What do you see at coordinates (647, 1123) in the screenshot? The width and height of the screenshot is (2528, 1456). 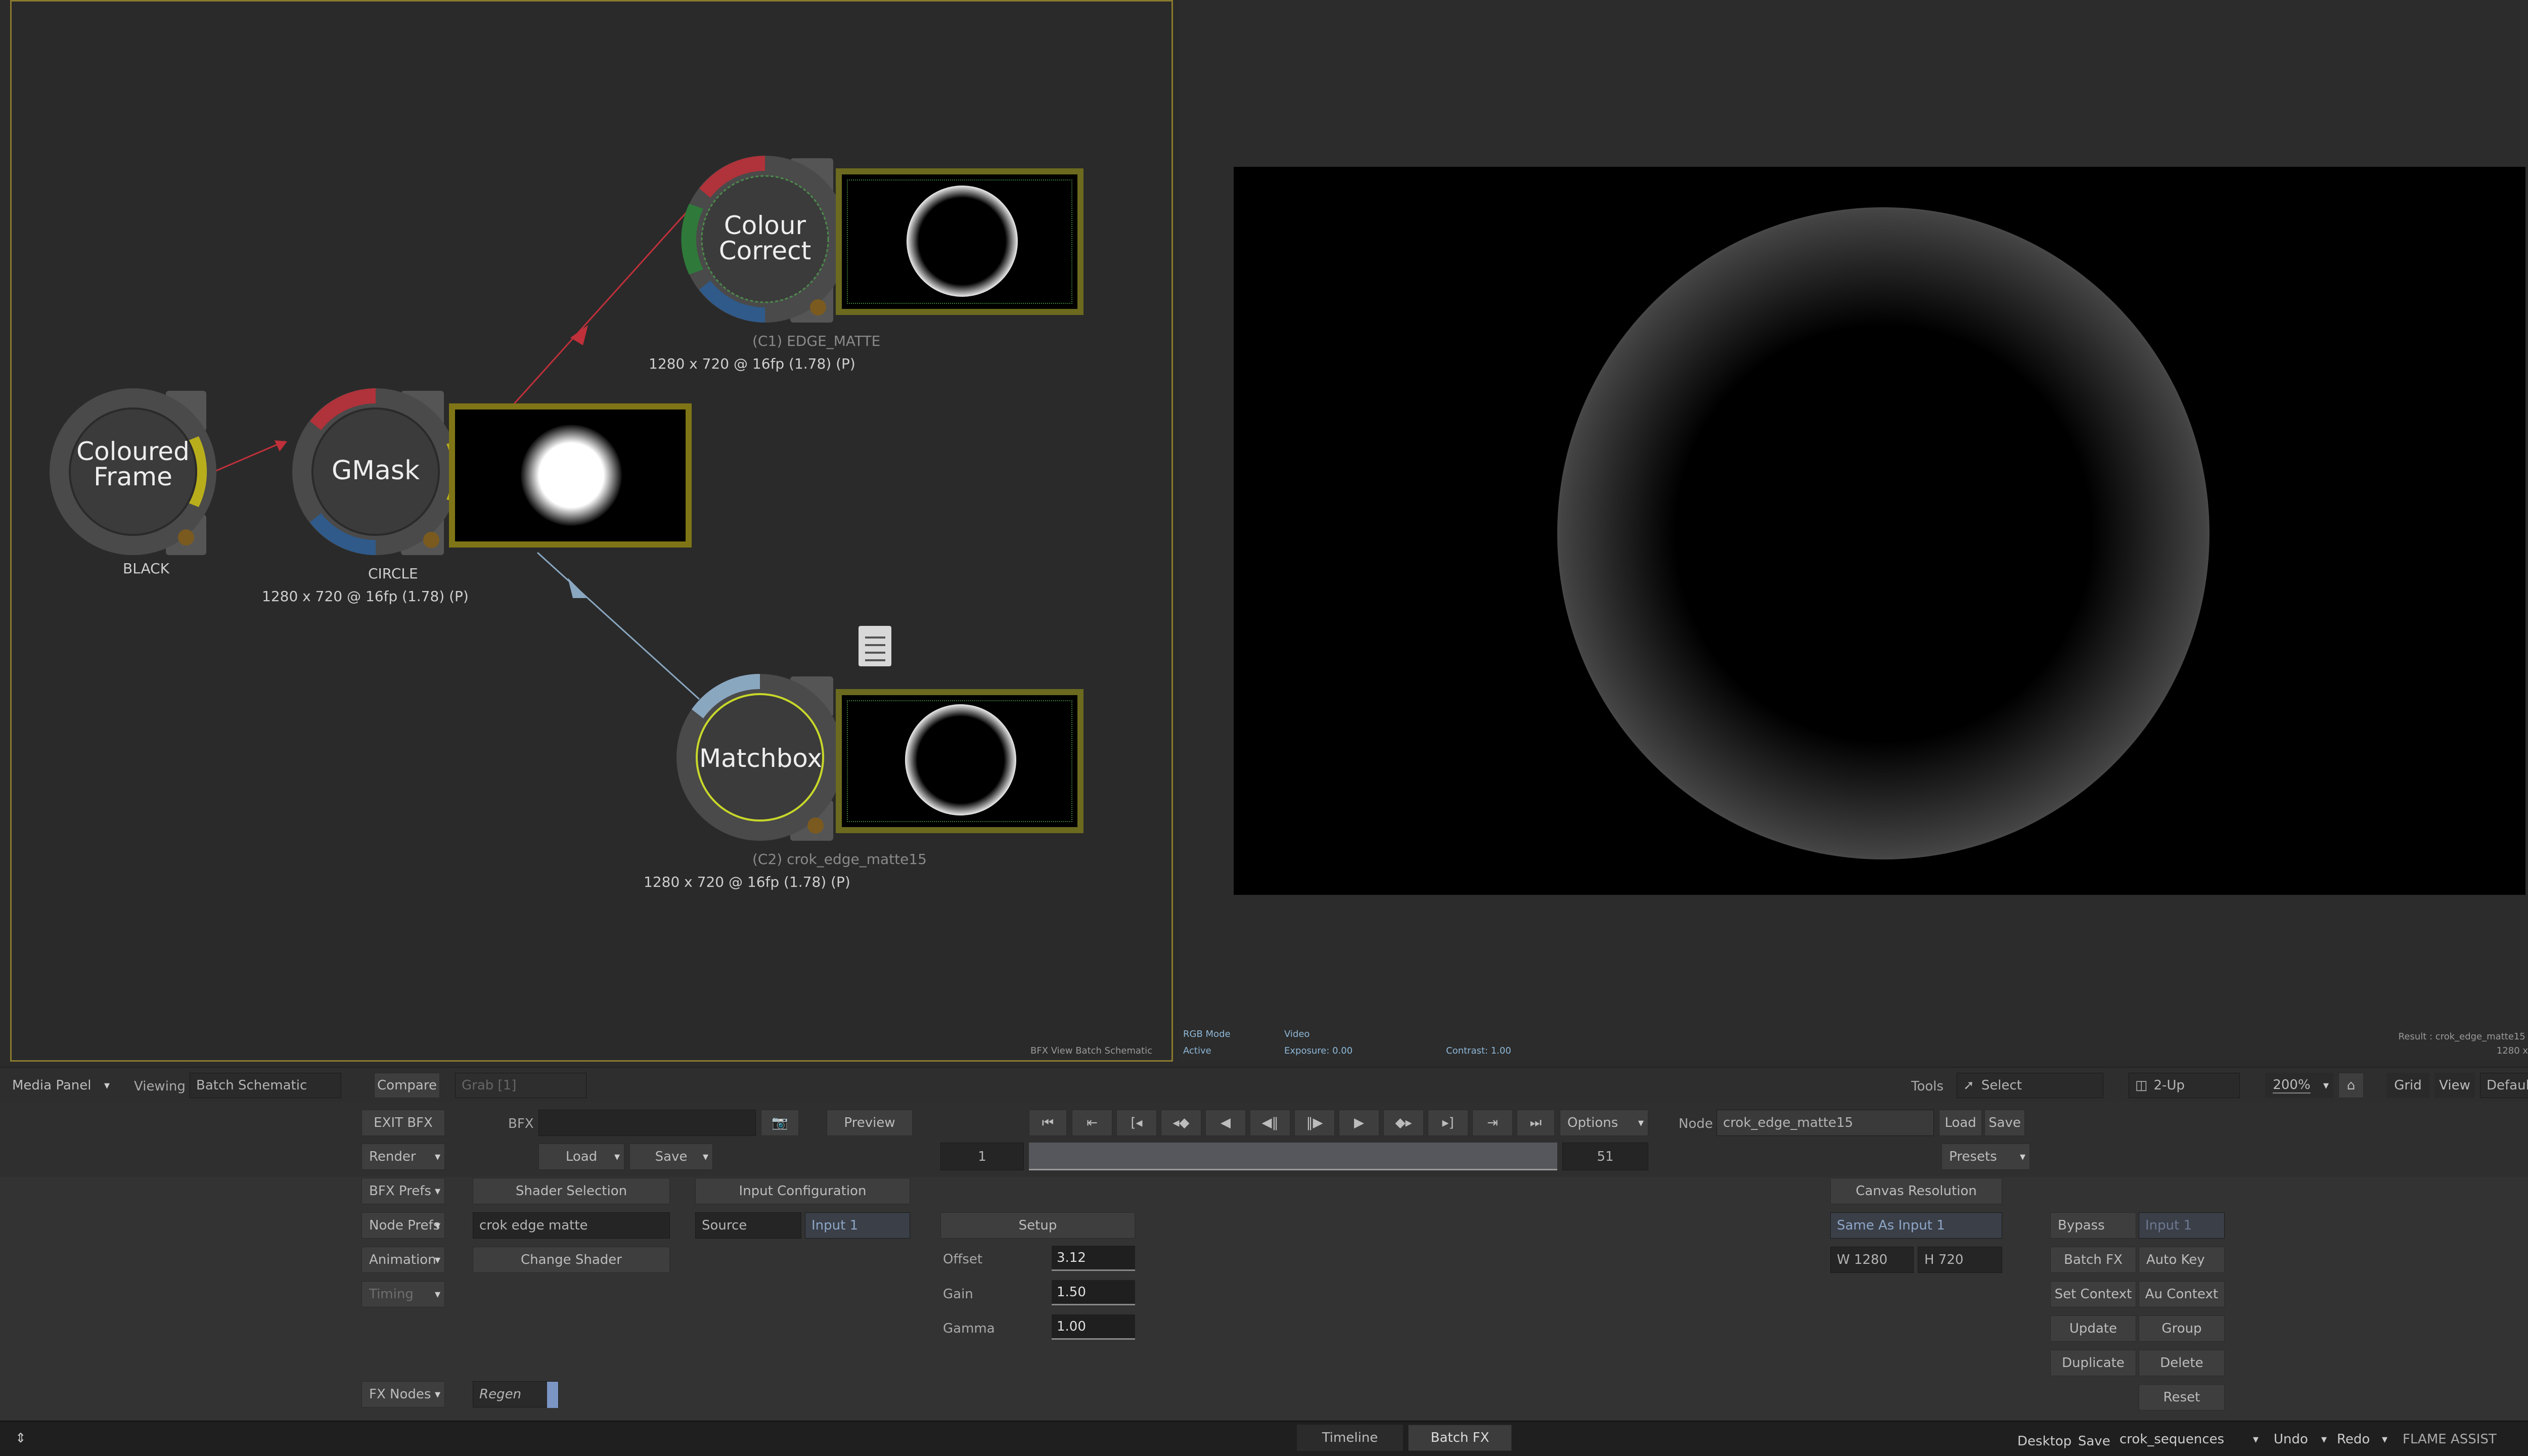 I see `bfx-name-field` at bounding box center [647, 1123].